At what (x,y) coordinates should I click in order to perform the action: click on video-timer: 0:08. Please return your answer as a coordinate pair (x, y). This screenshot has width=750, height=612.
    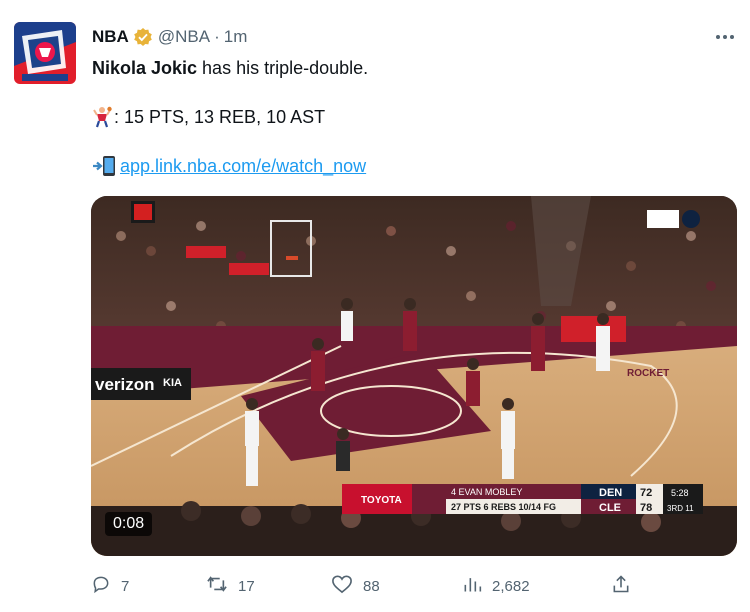
    Looking at the image, I should click on (129, 524).